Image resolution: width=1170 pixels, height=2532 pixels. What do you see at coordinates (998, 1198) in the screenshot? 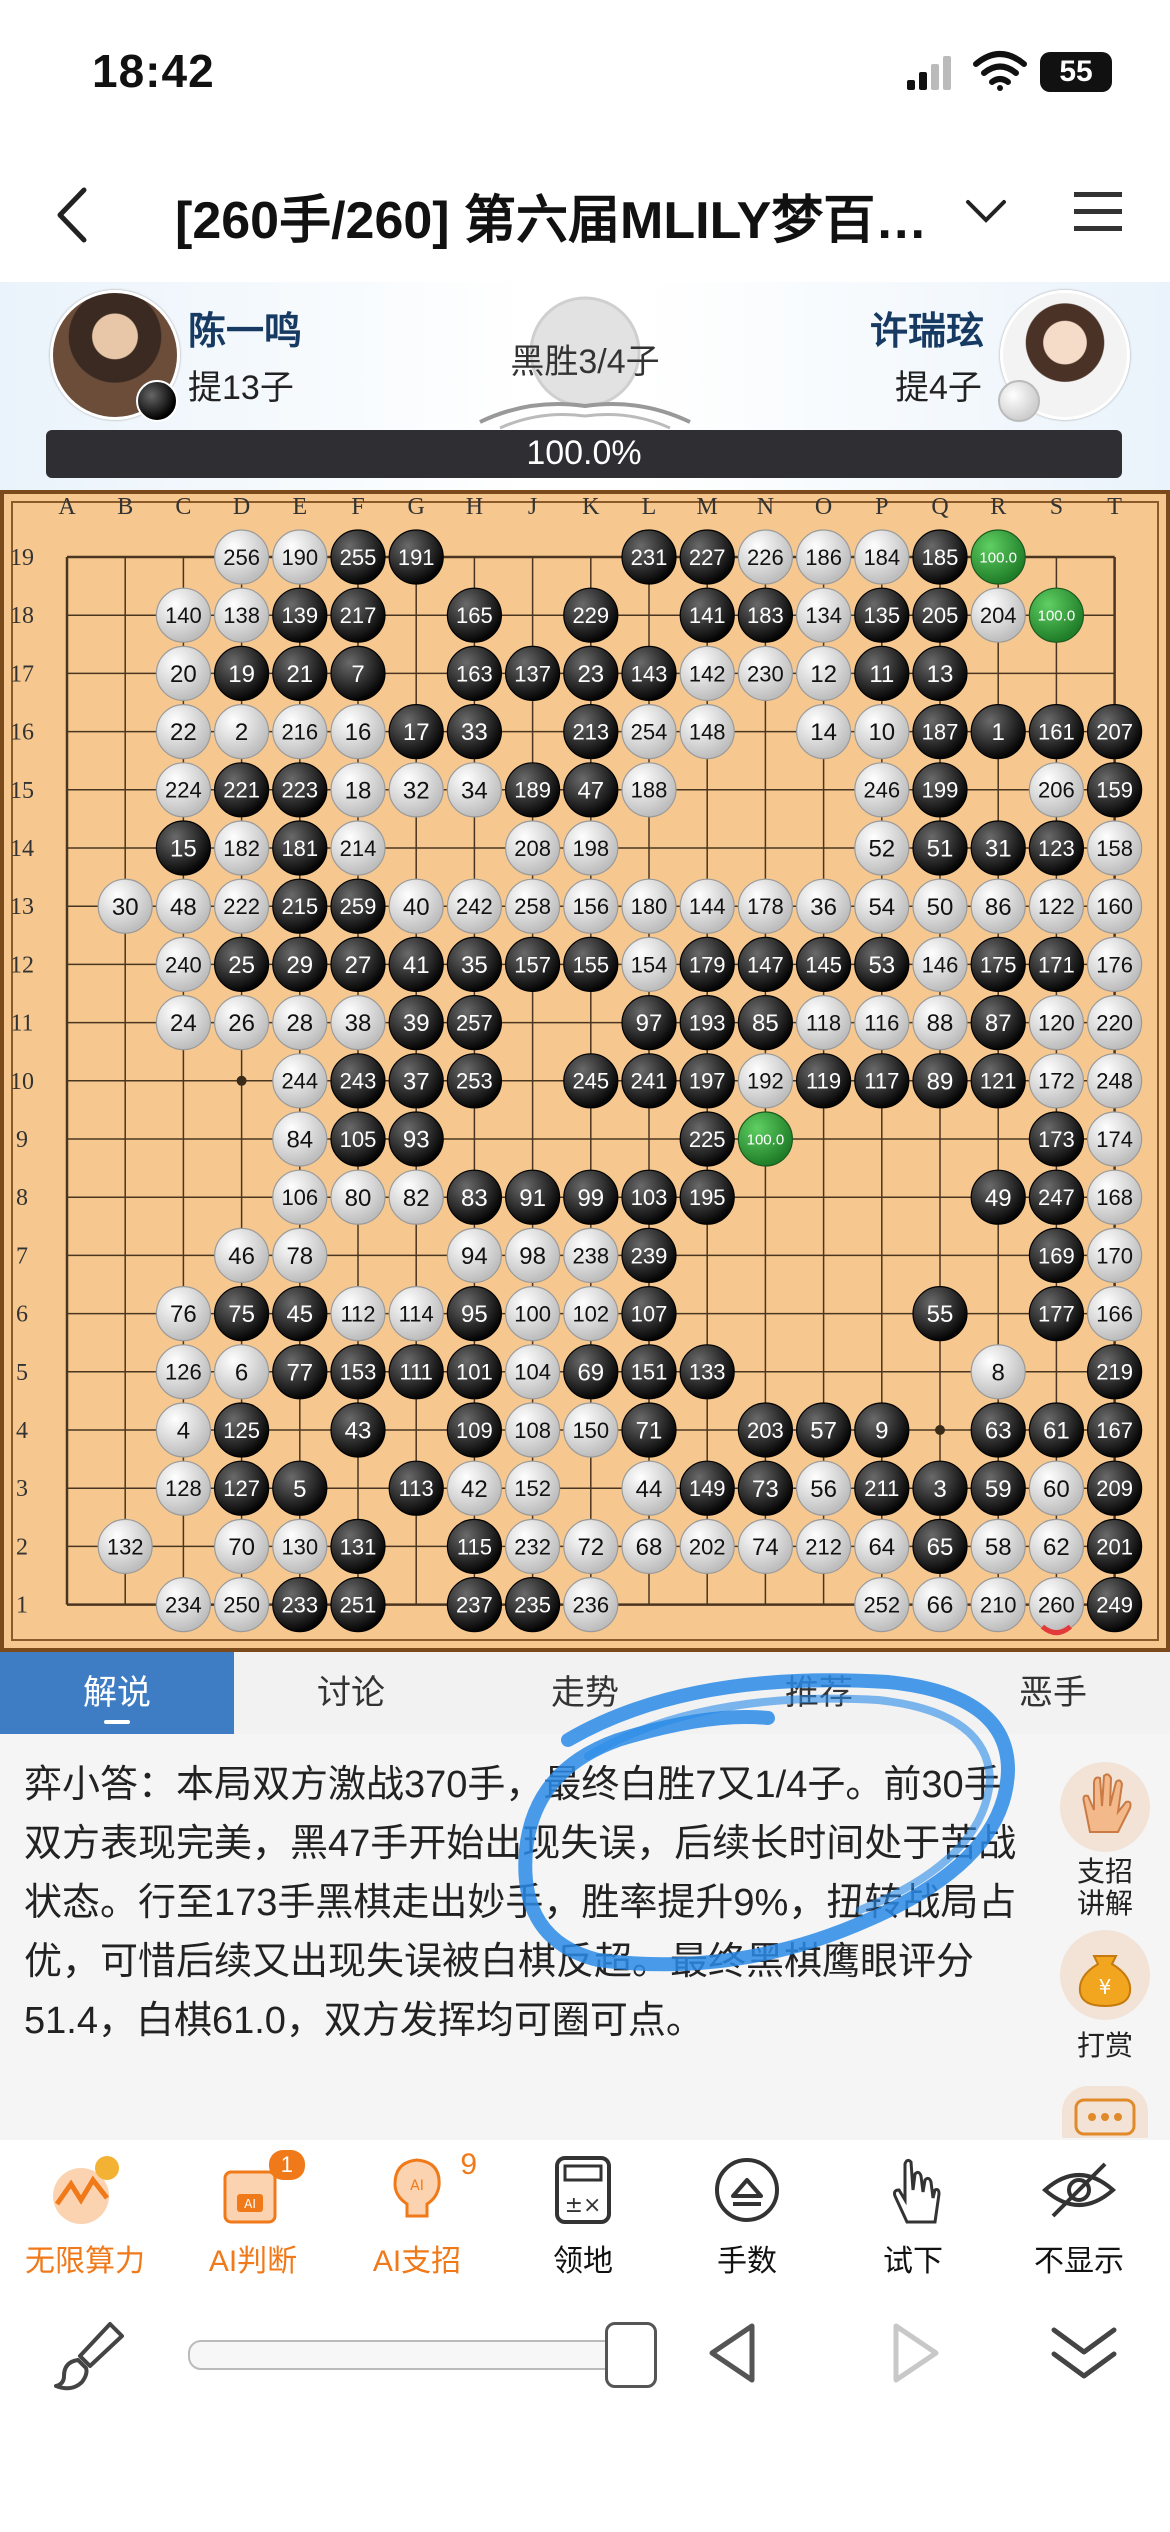
I see `move-number: 49` at bounding box center [998, 1198].